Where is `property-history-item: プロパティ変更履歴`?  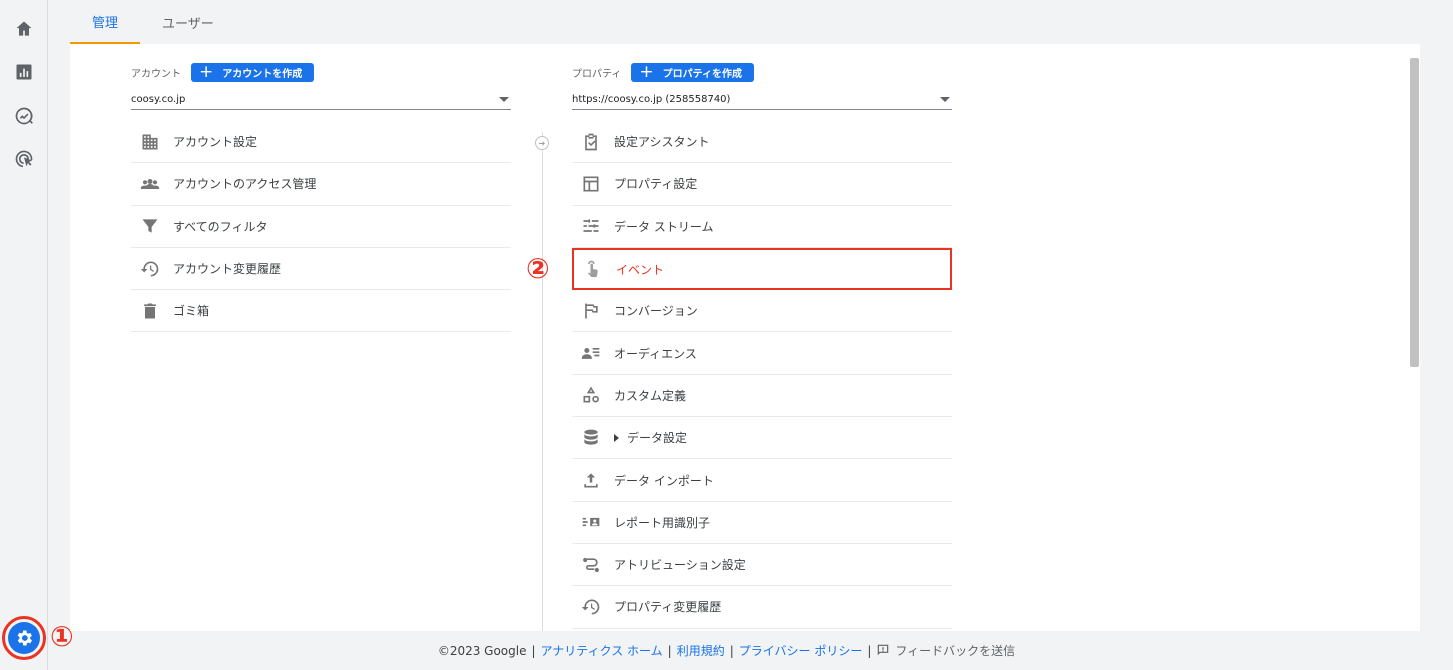 property-history-item: プロパティ変更履歴 is located at coordinates (762, 607).